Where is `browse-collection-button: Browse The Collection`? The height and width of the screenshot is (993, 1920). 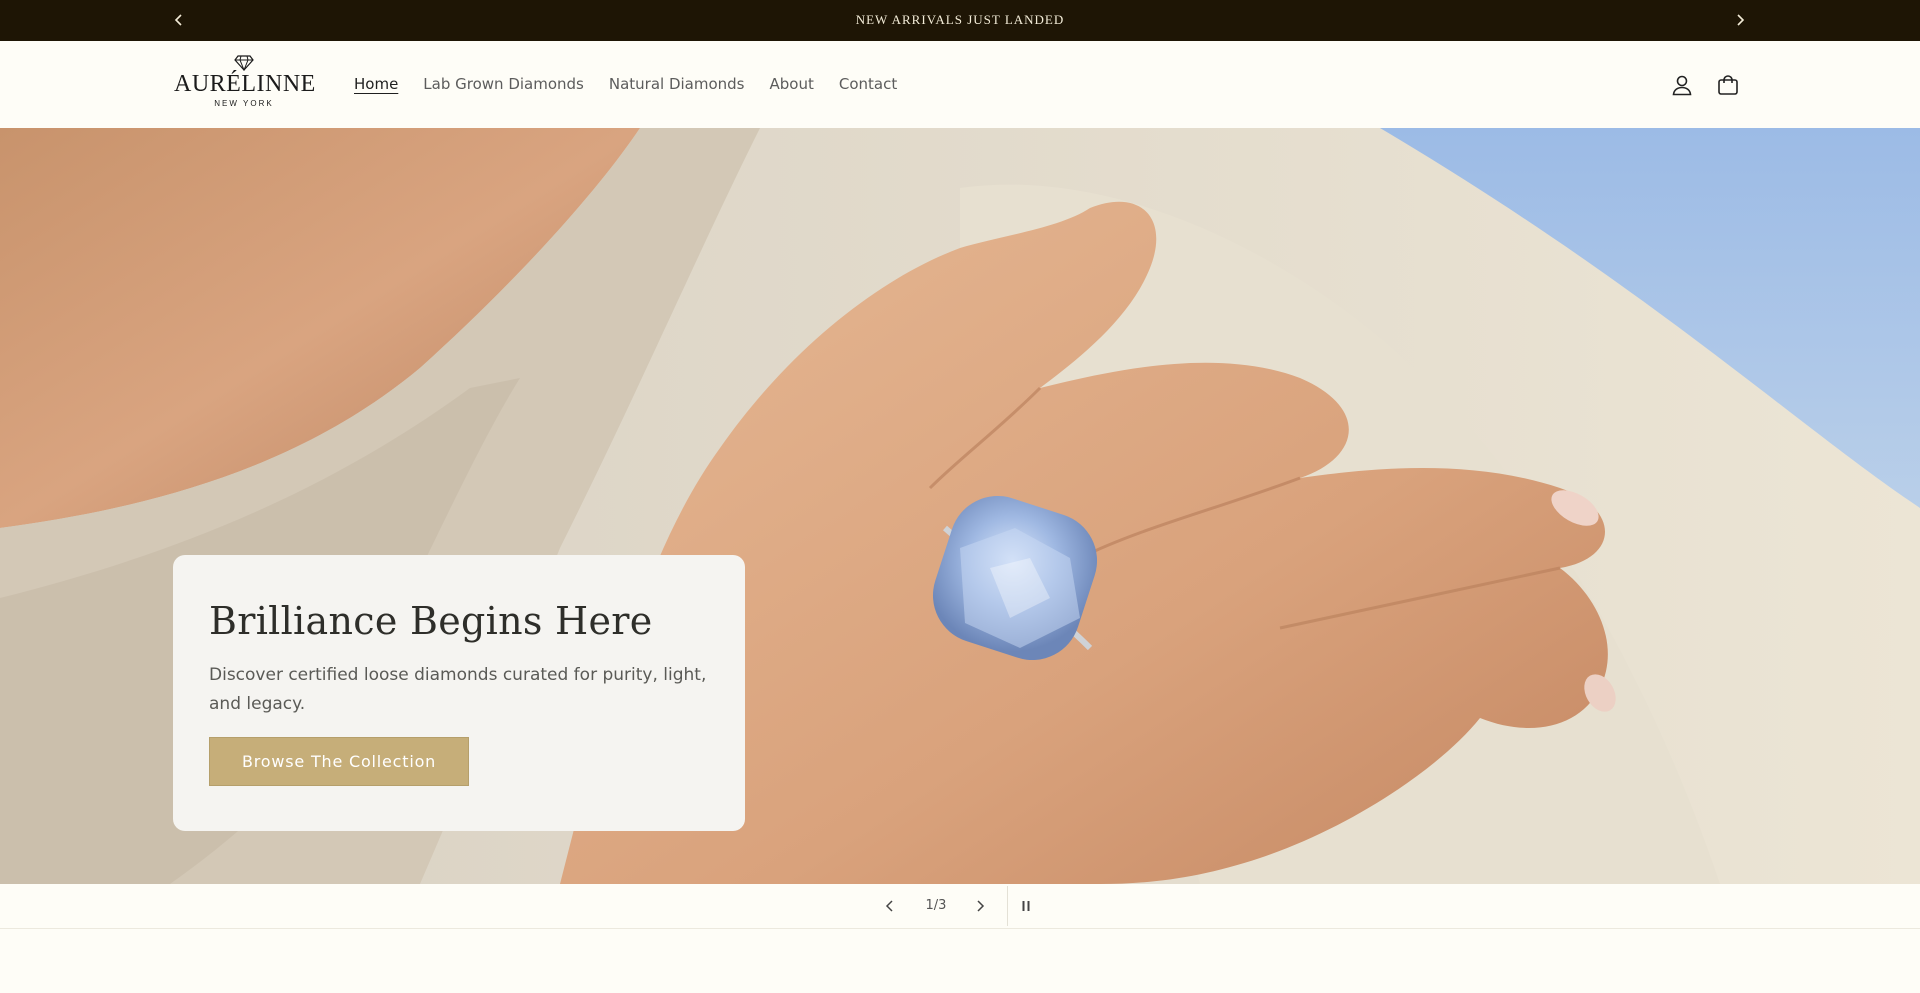
browse-collection-button: Browse The Collection is located at coordinates (339, 761).